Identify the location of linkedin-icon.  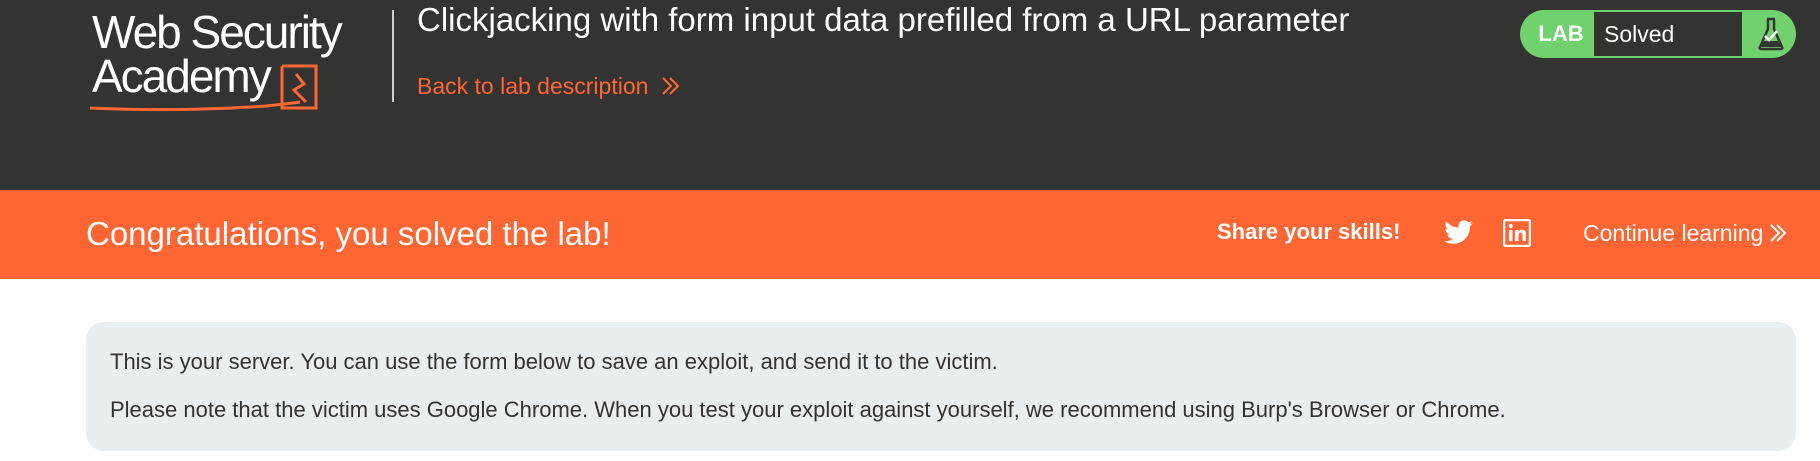
(1517, 233).